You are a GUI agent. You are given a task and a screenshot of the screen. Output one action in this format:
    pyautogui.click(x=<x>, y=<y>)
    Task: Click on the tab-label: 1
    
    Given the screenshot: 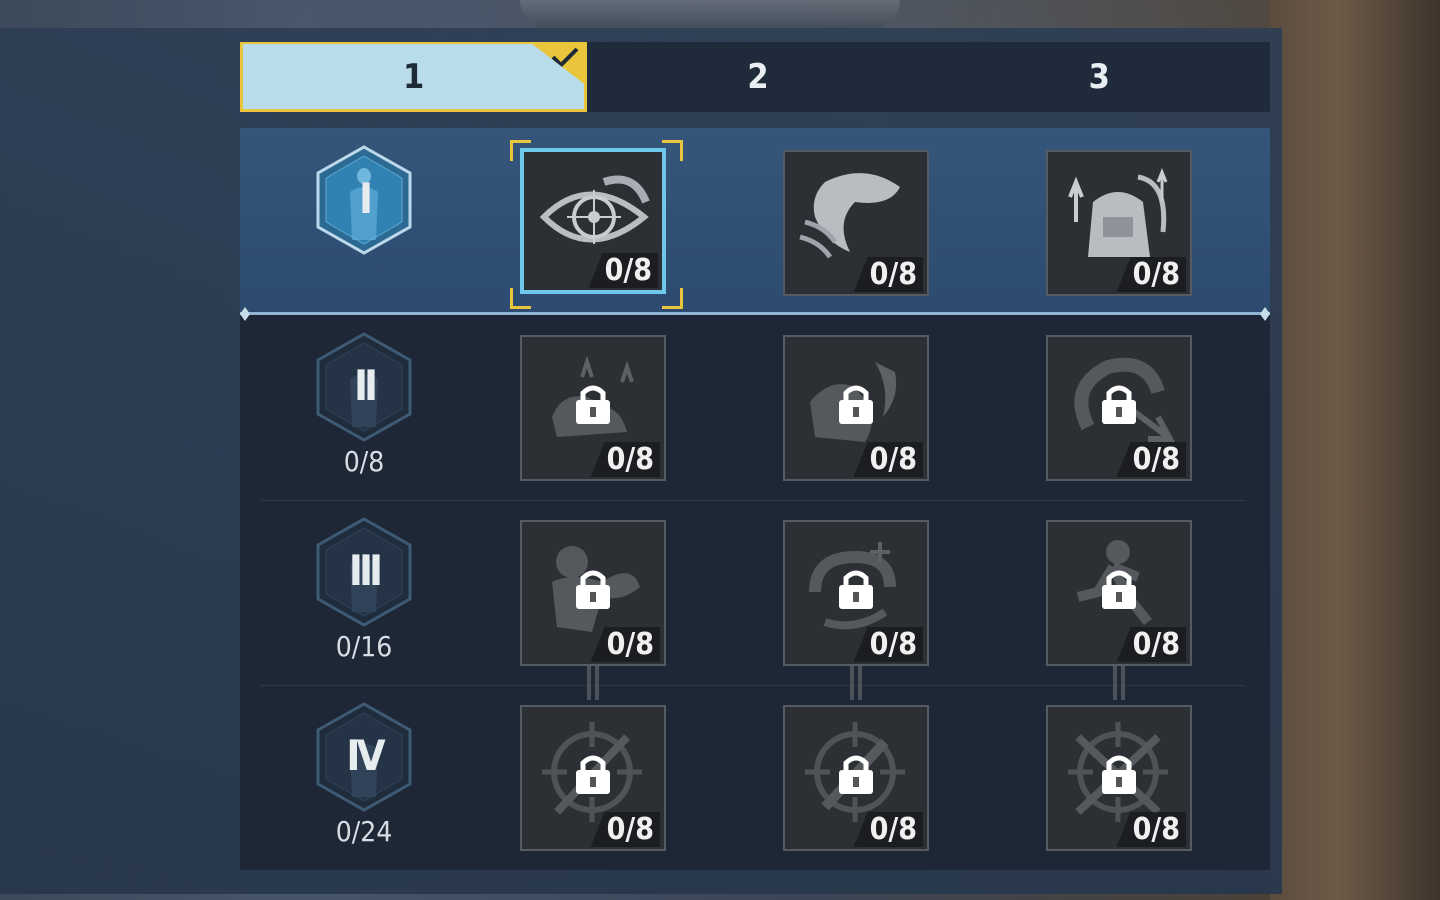 What is the action you would take?
    pyautogui.click(x=414, y=76)
    